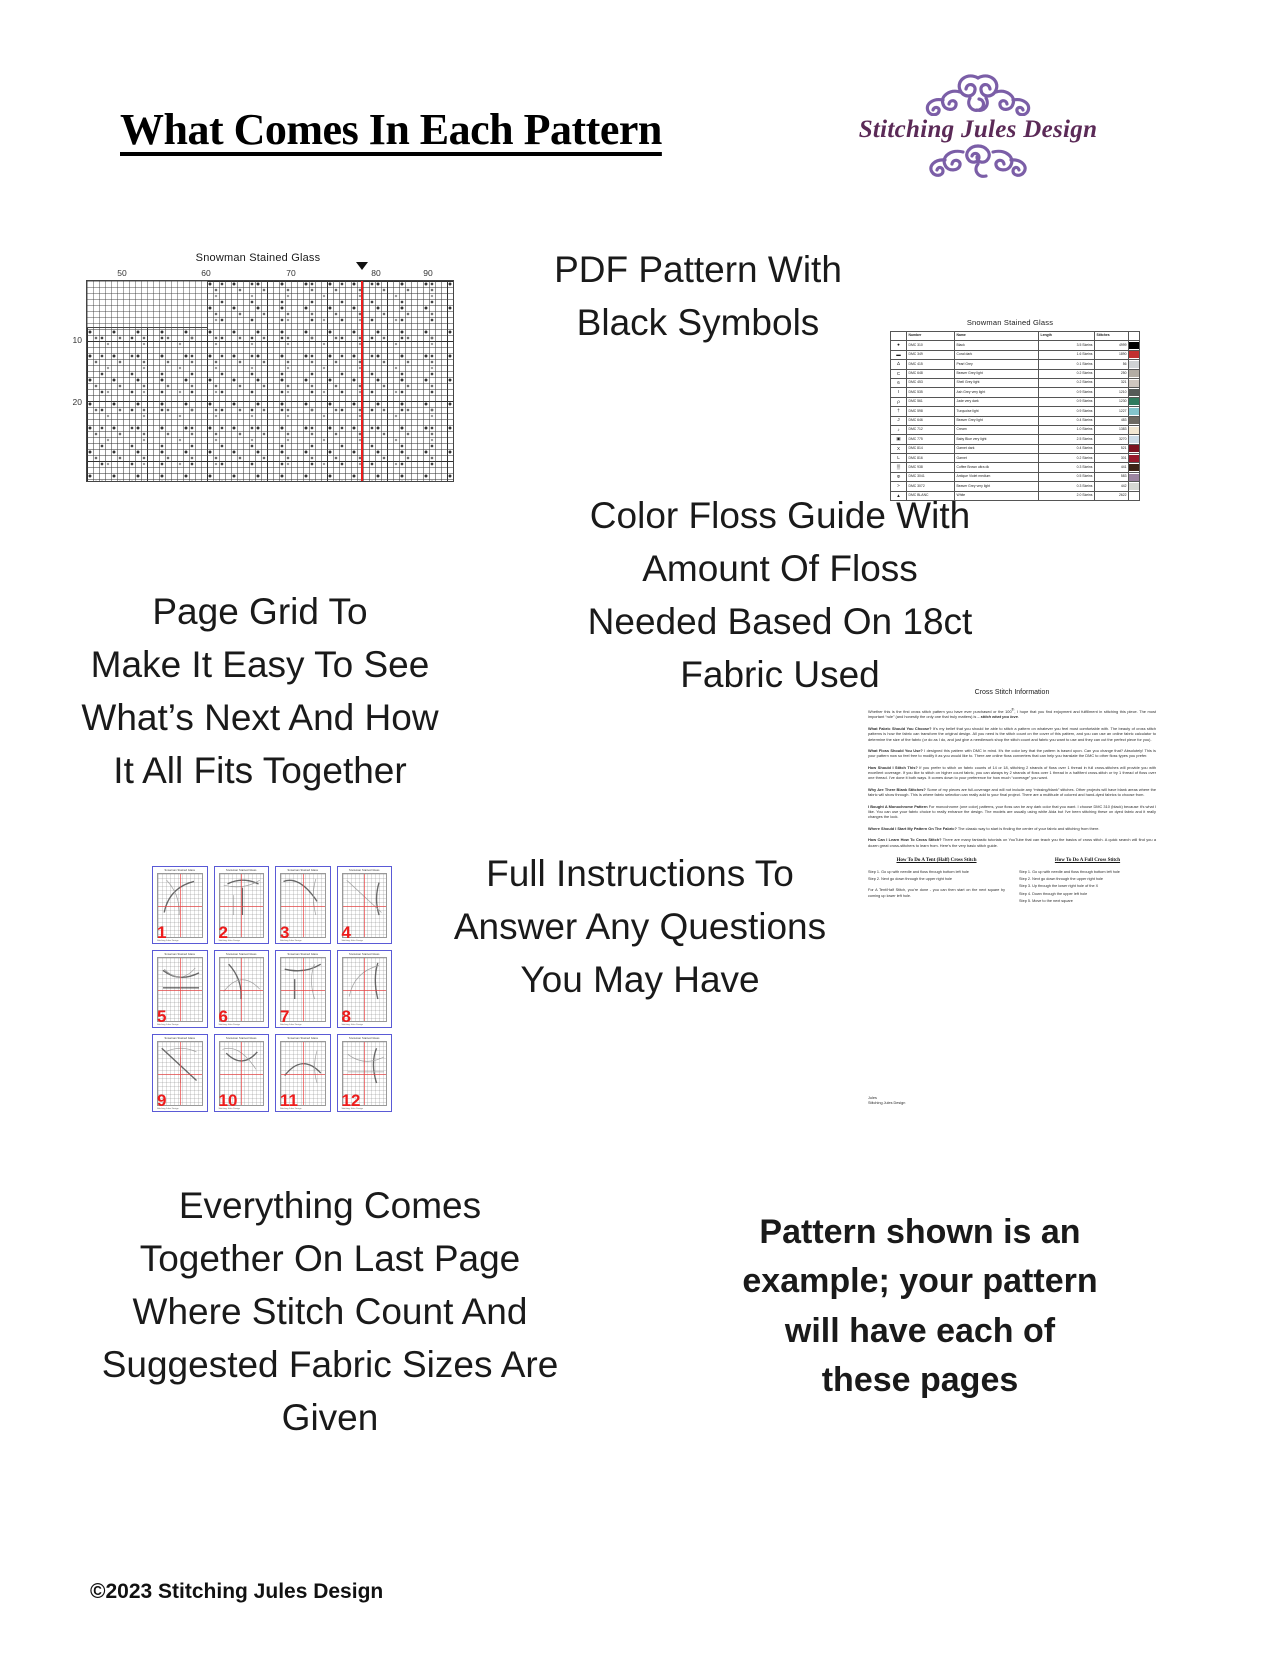 This screenshot has height=1657, width=1280. I want to click on callout-everything-line4: Suggested Fabric Sizes Are, so click(330, 1364).